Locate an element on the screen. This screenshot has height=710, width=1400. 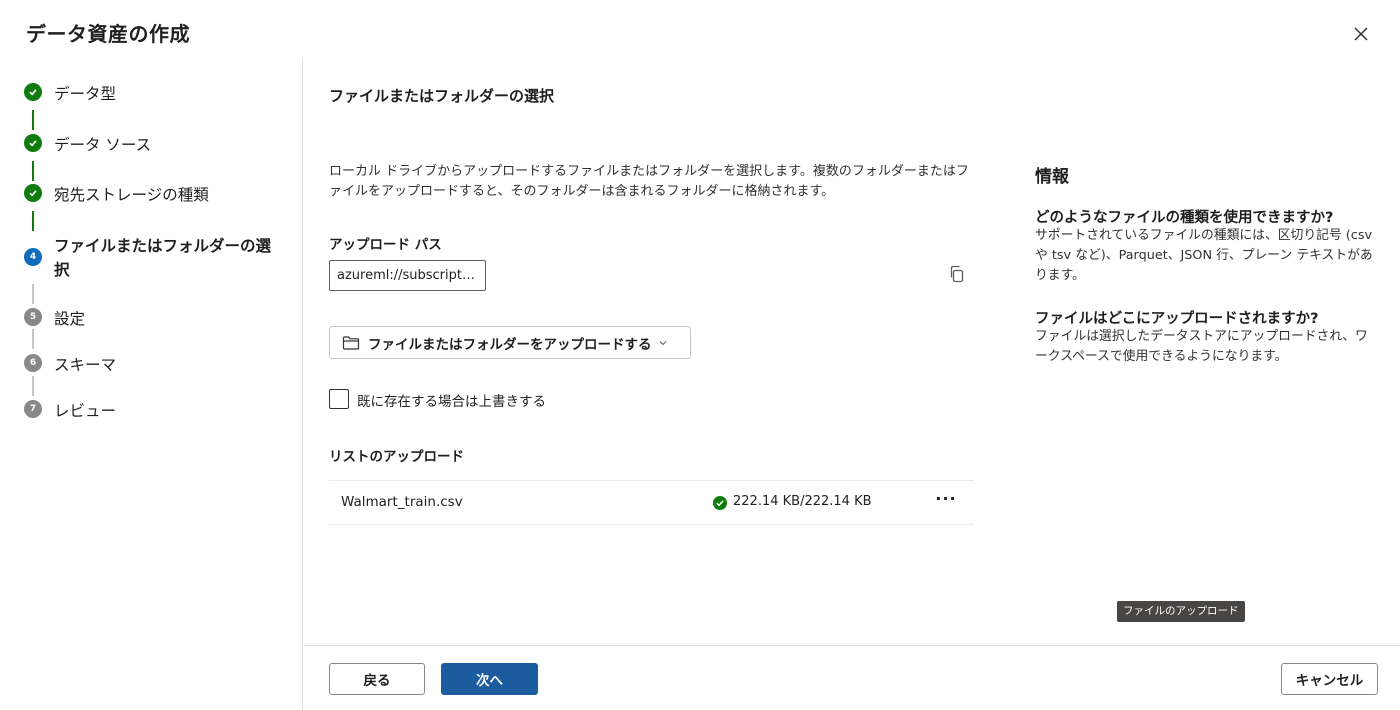
file-name: Walmart_train.csv is located at coordinates (402, 502).